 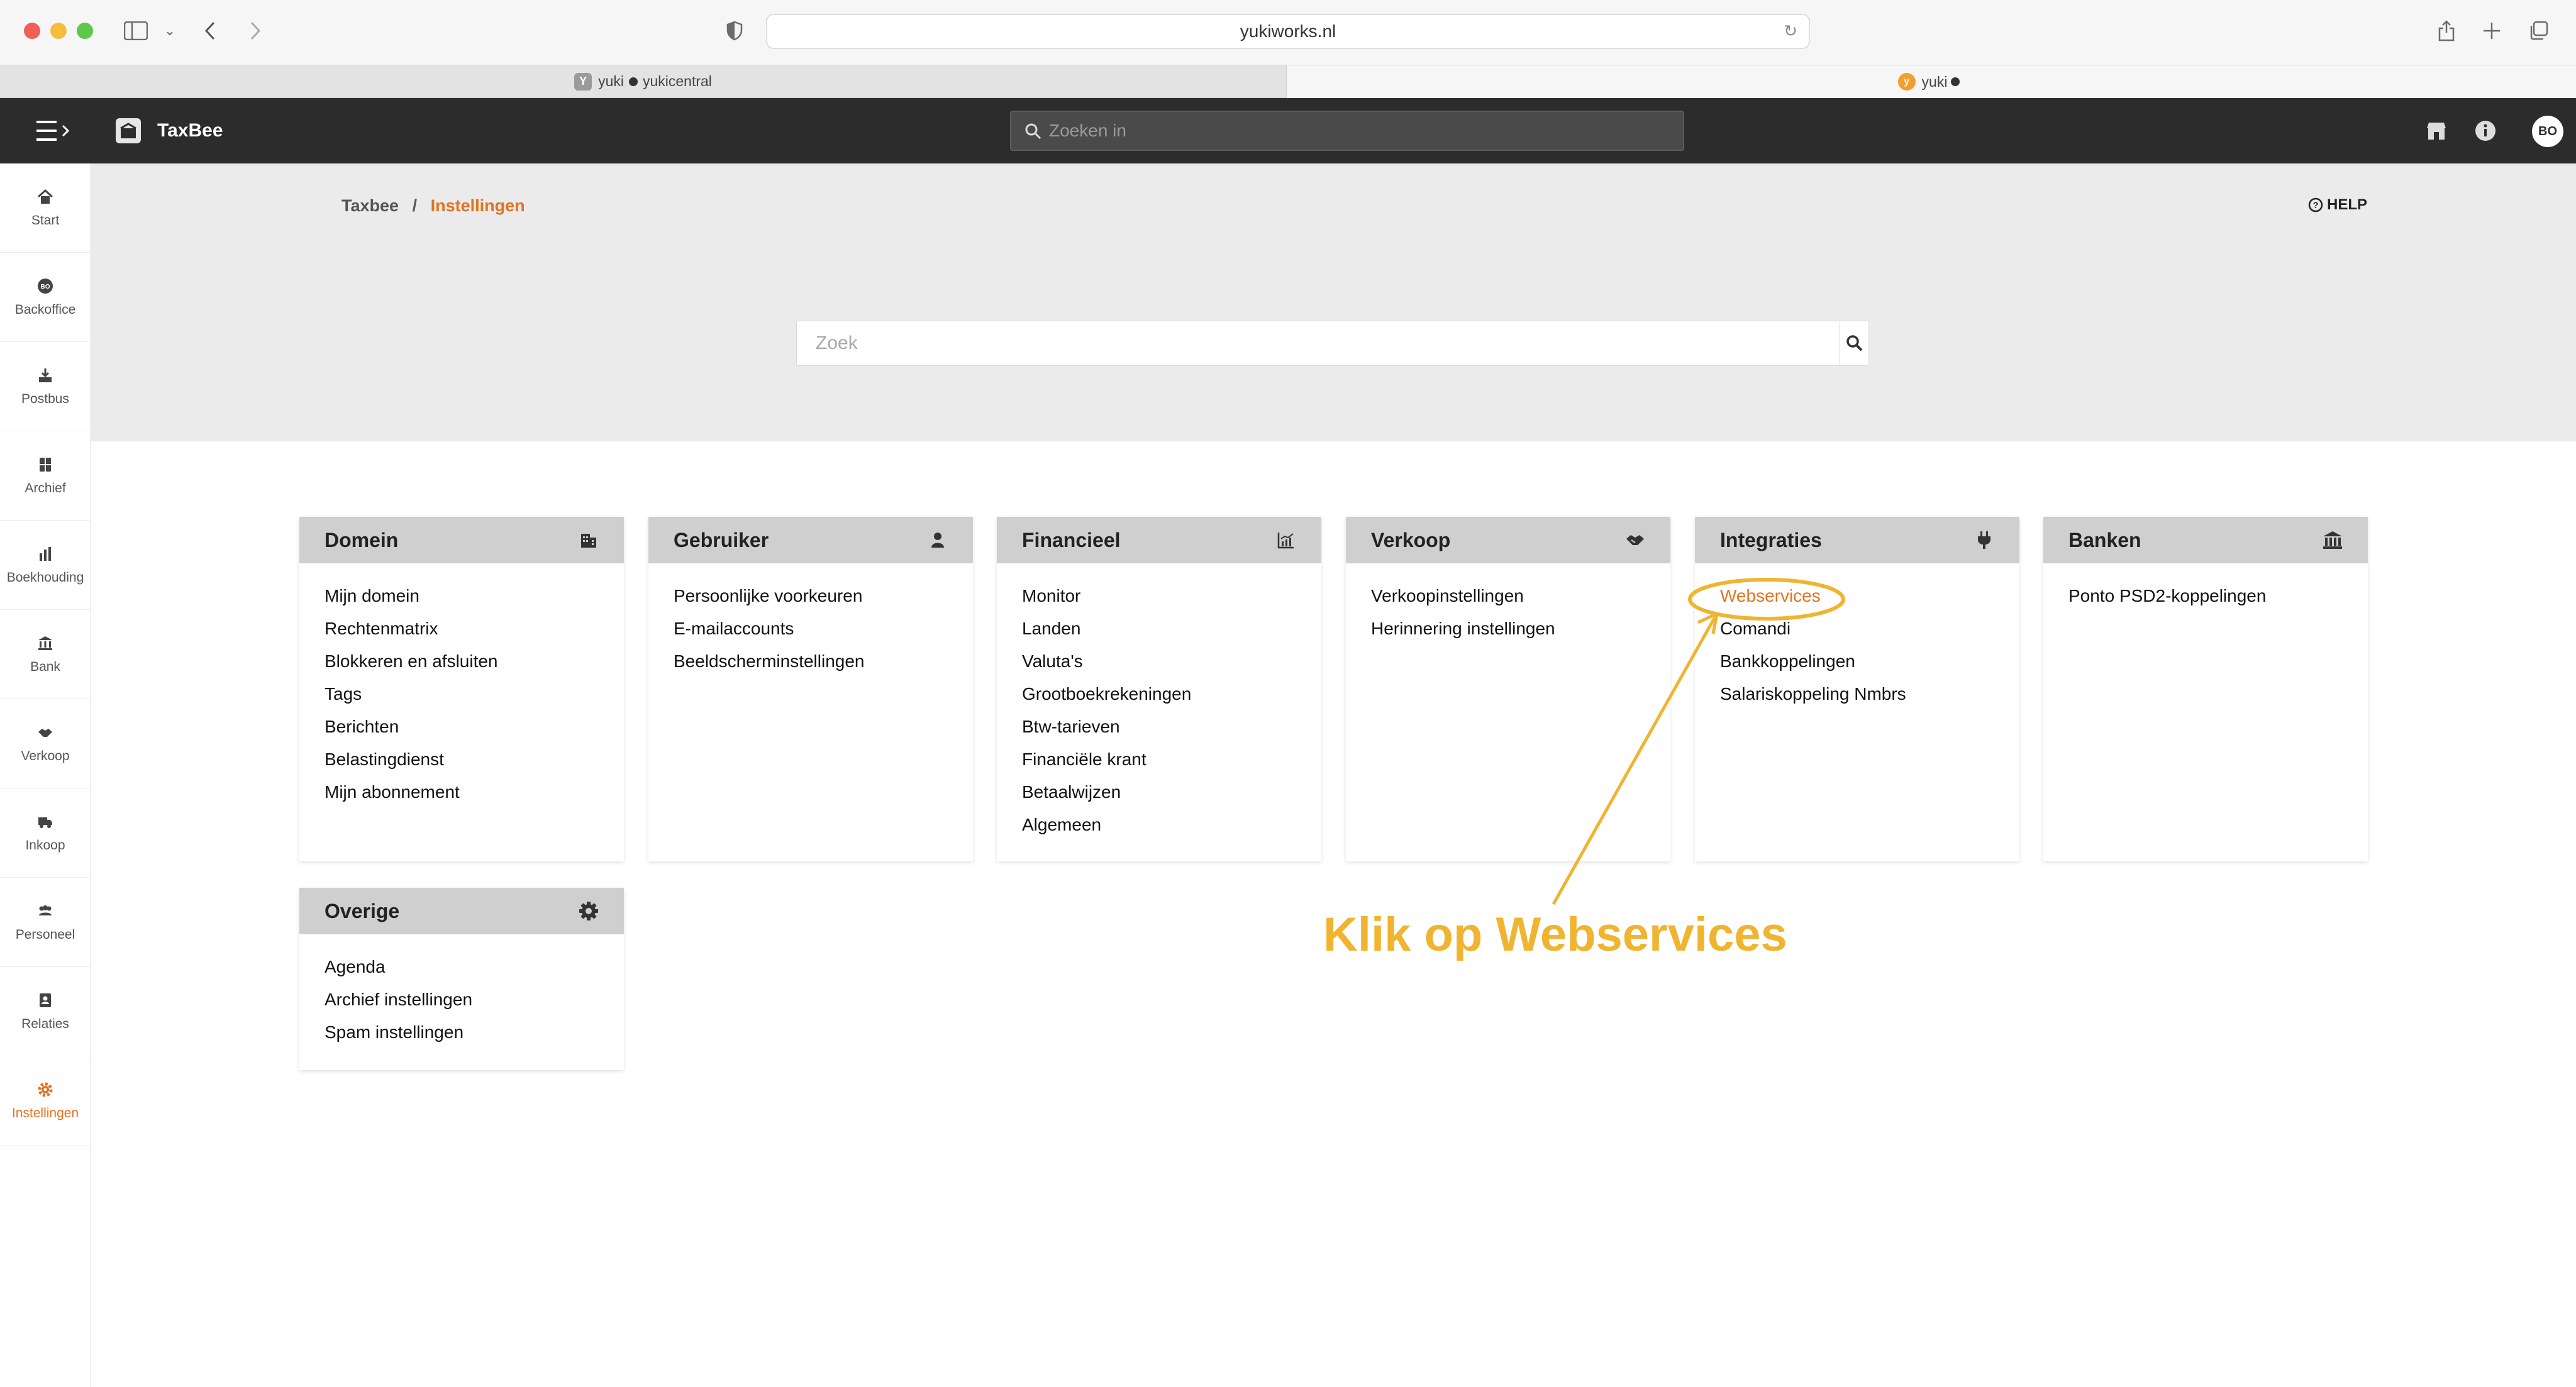 What do you see at coordinates (462, 603) in the screenshot?
I see `link-mijn-domein: Mijn domein` at bounding box center [462, 603].